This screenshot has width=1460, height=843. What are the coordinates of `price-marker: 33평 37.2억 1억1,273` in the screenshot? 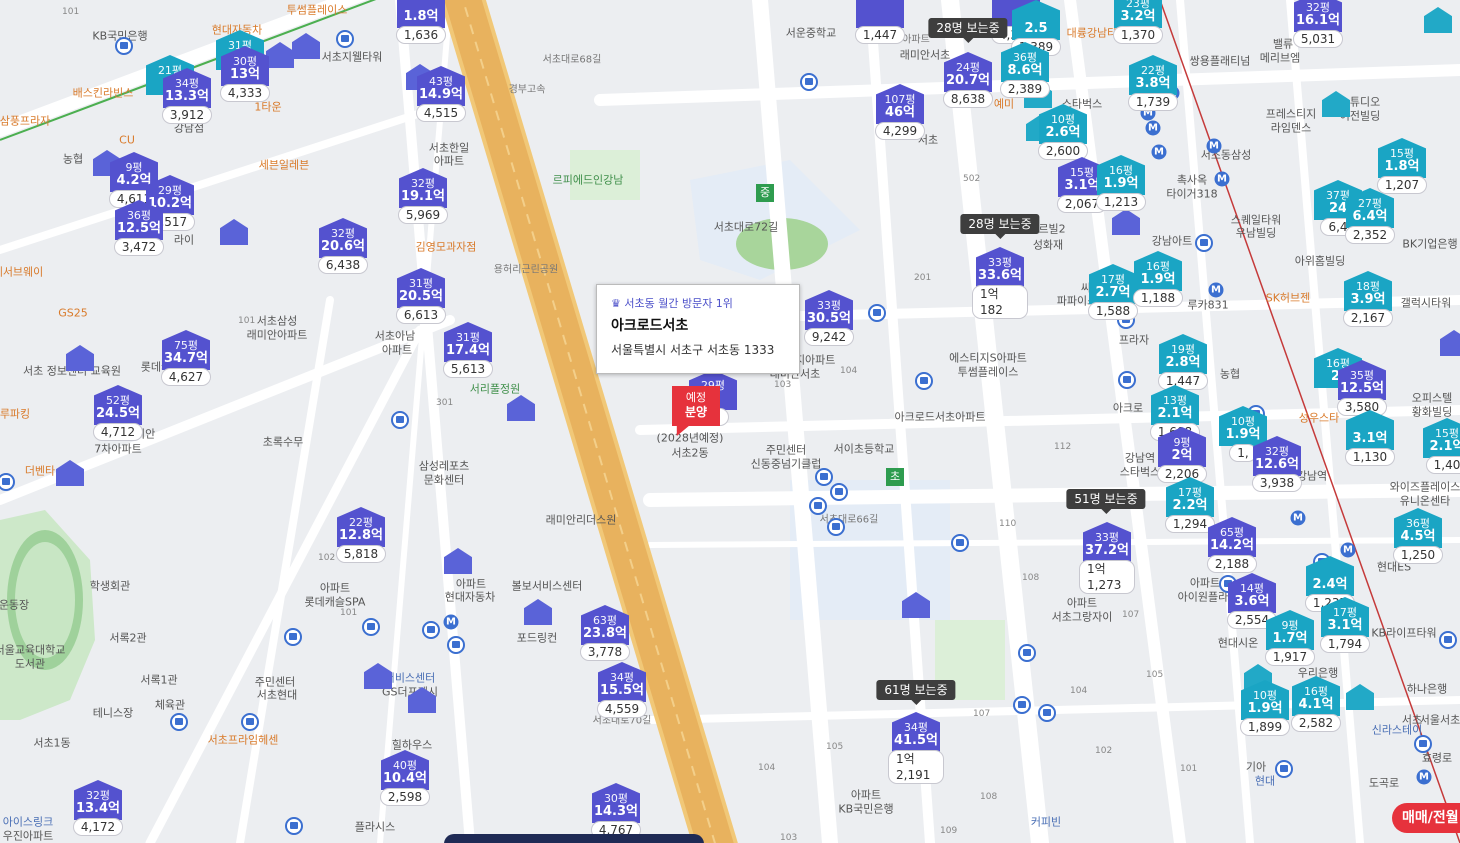 It's located at (1107, 558).